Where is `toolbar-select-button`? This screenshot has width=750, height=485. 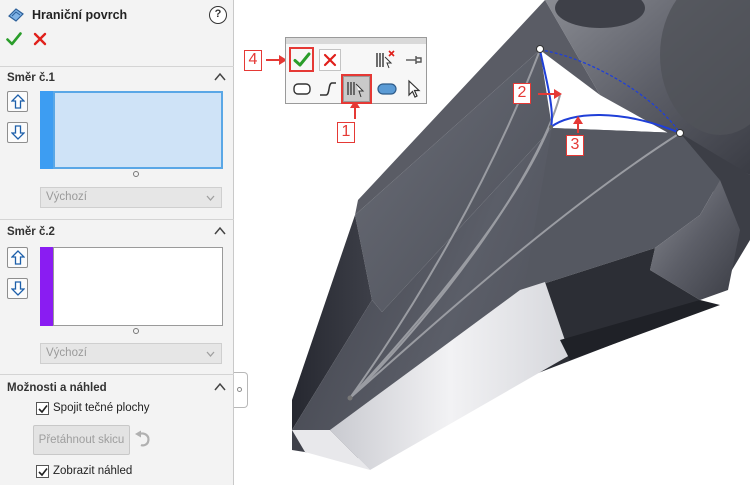 toolbar-select-button is located at coordinates (413, 89).